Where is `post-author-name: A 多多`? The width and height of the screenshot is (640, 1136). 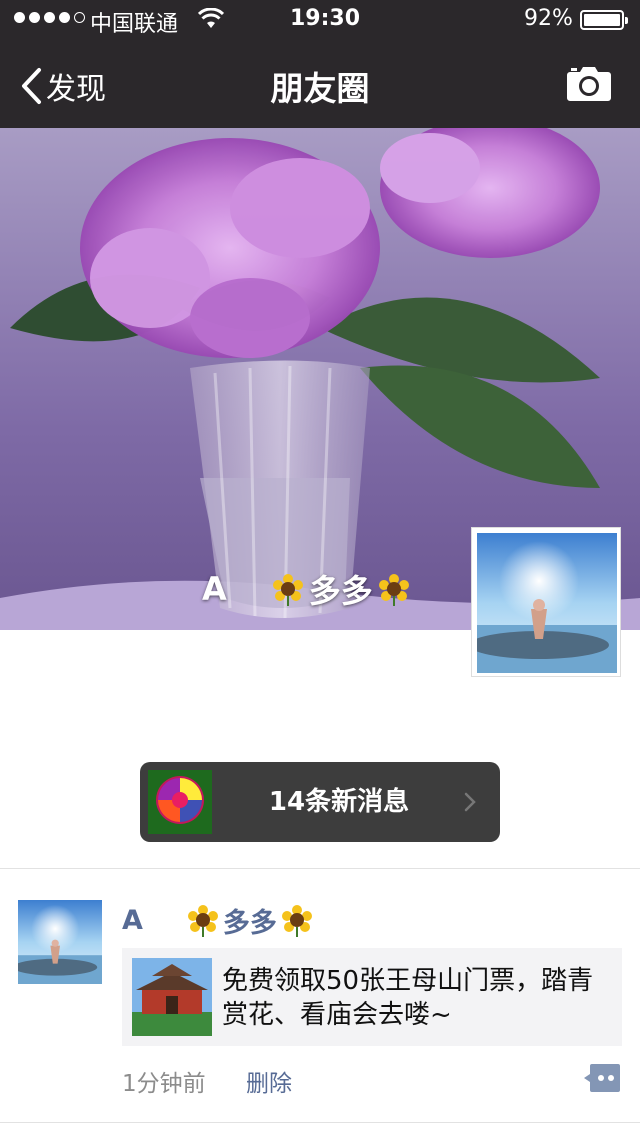
post-author-name: A 多多 is located at coordinates (219, 920).